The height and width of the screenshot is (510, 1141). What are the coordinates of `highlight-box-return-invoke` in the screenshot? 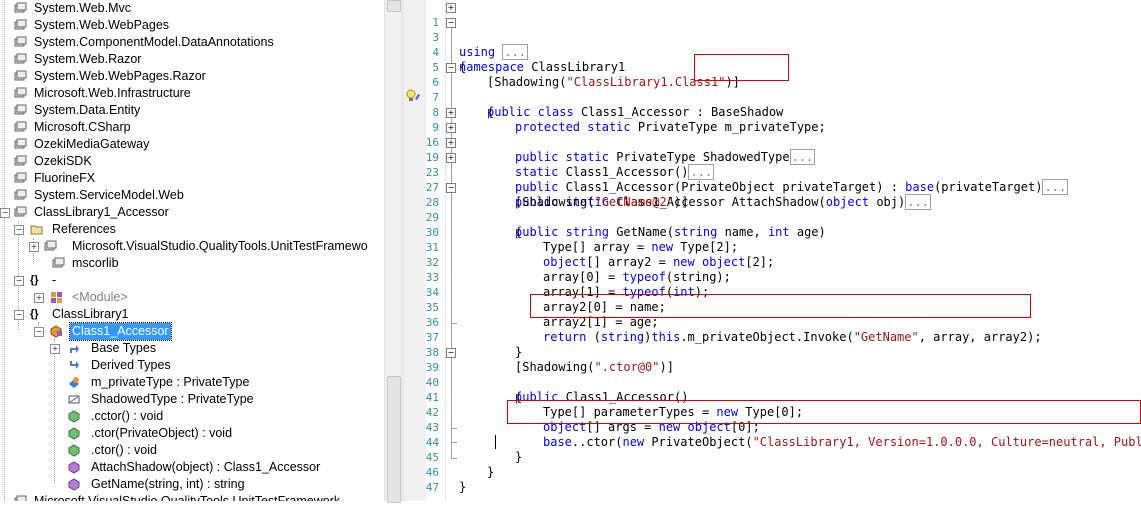 It's located at (780, 306).